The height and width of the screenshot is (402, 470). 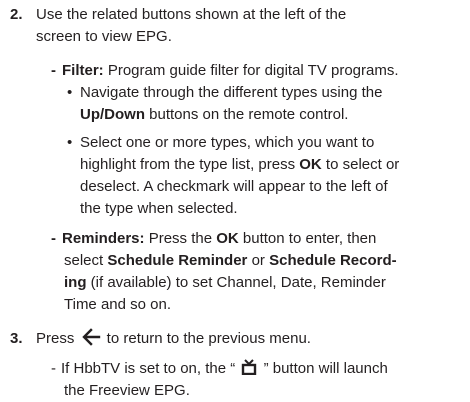 What do you see at coordinates (159, 208) in the screenshot?
I see `filter-bullet-2-line-4: the type when selected.` at bounding box center [159, 208].